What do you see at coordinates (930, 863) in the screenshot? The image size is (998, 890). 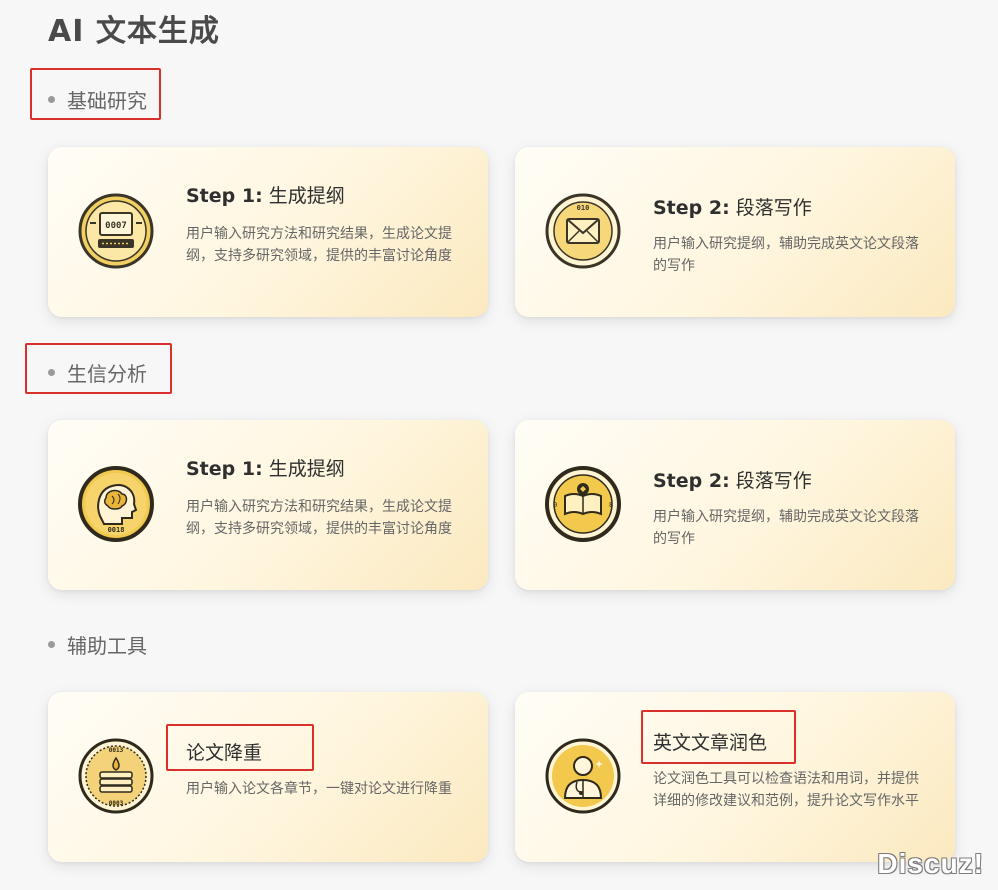 I see `watermark: Discuz!` at bounding box center [930, 863].